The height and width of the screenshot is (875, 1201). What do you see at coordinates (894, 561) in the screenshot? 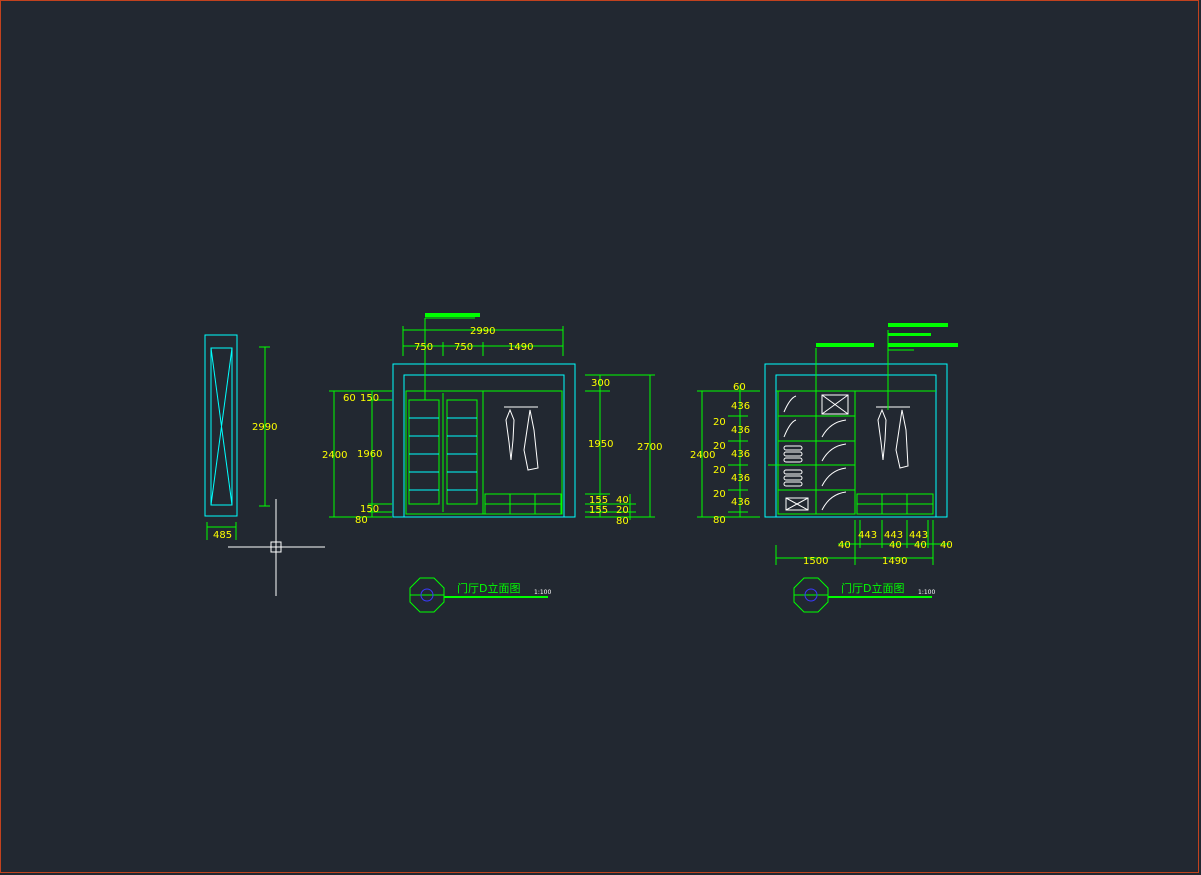
I see `section-bottom-row-dim: 1490` at bounding box center [894, 561].